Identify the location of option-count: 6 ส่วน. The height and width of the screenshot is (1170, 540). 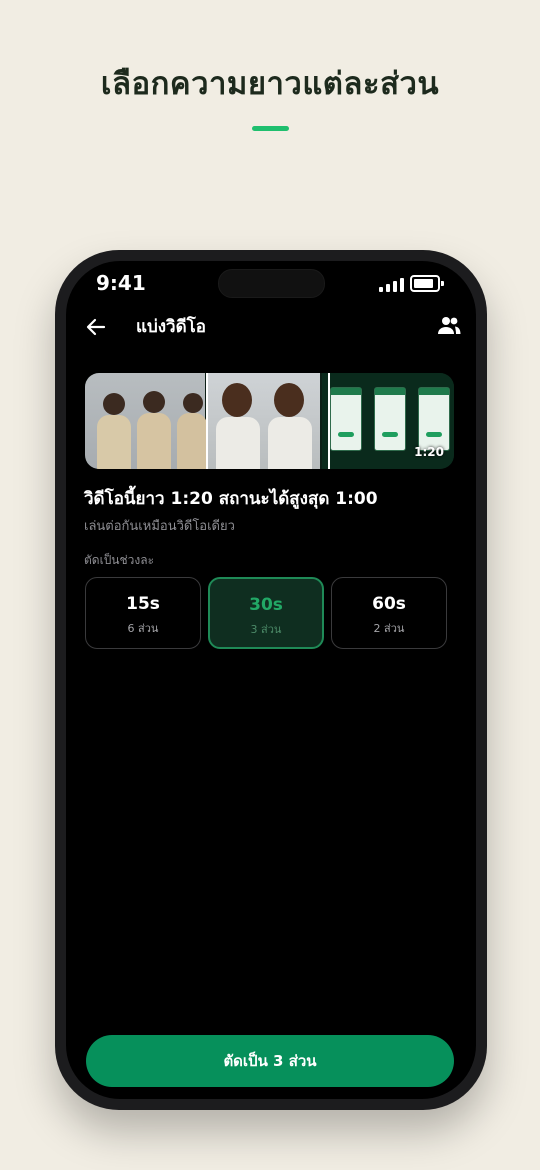
(143, 628).